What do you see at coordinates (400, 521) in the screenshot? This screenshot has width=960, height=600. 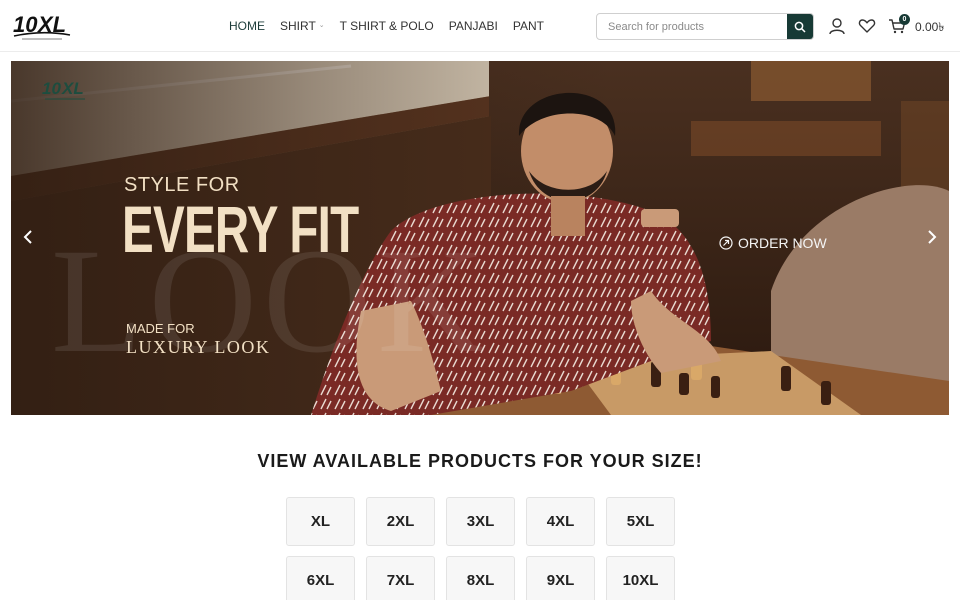 I see `size-button-2xl: 2XL` at bounding box center [400, 521].